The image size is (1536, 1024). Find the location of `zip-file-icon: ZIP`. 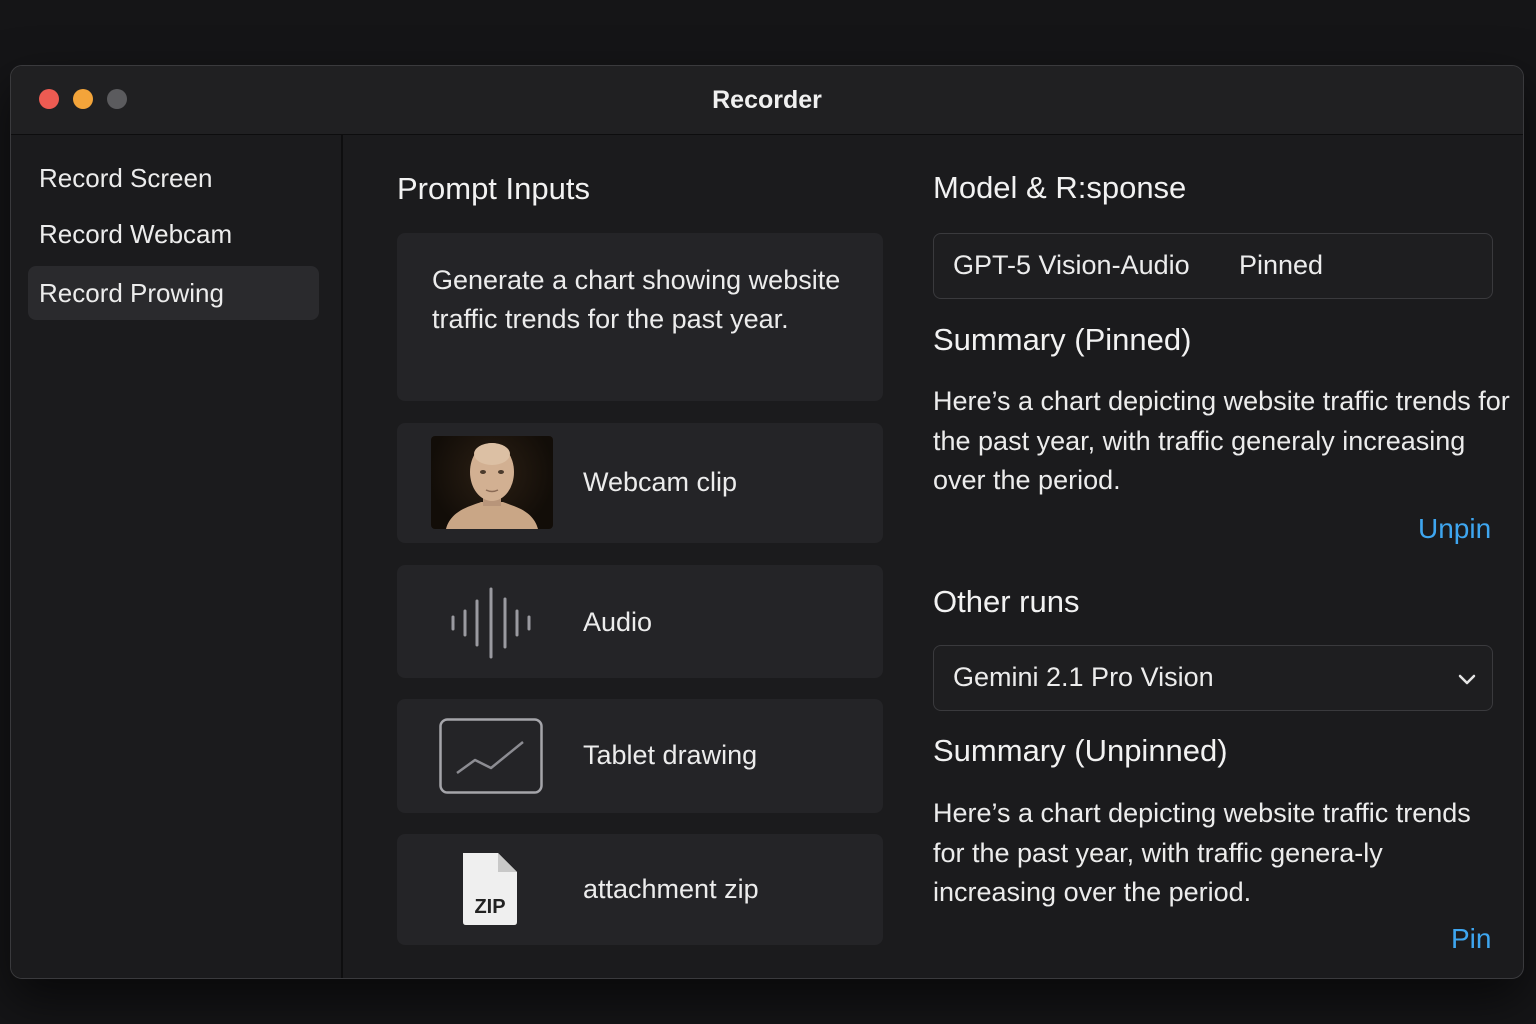

zip-file-icon: ZIP is located at coordinates (490, 889).